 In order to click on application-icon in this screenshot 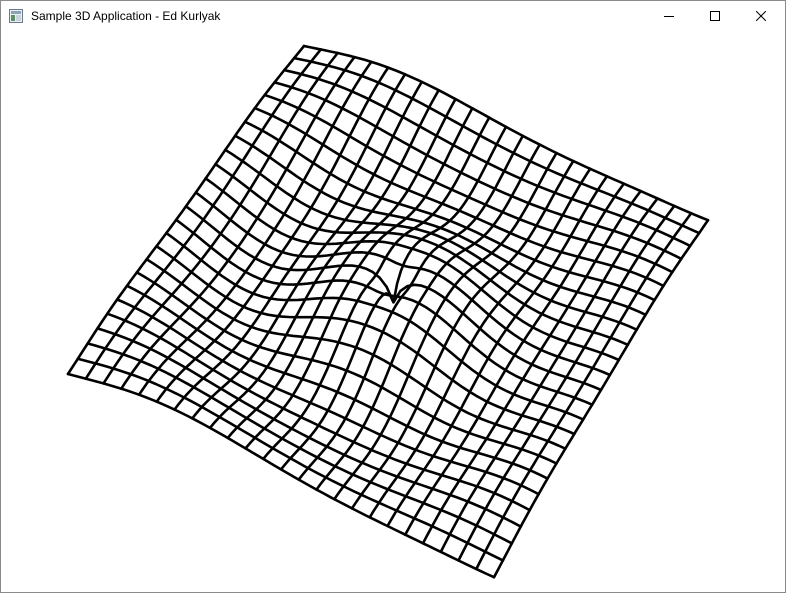, I will do `click(16, 16)`.